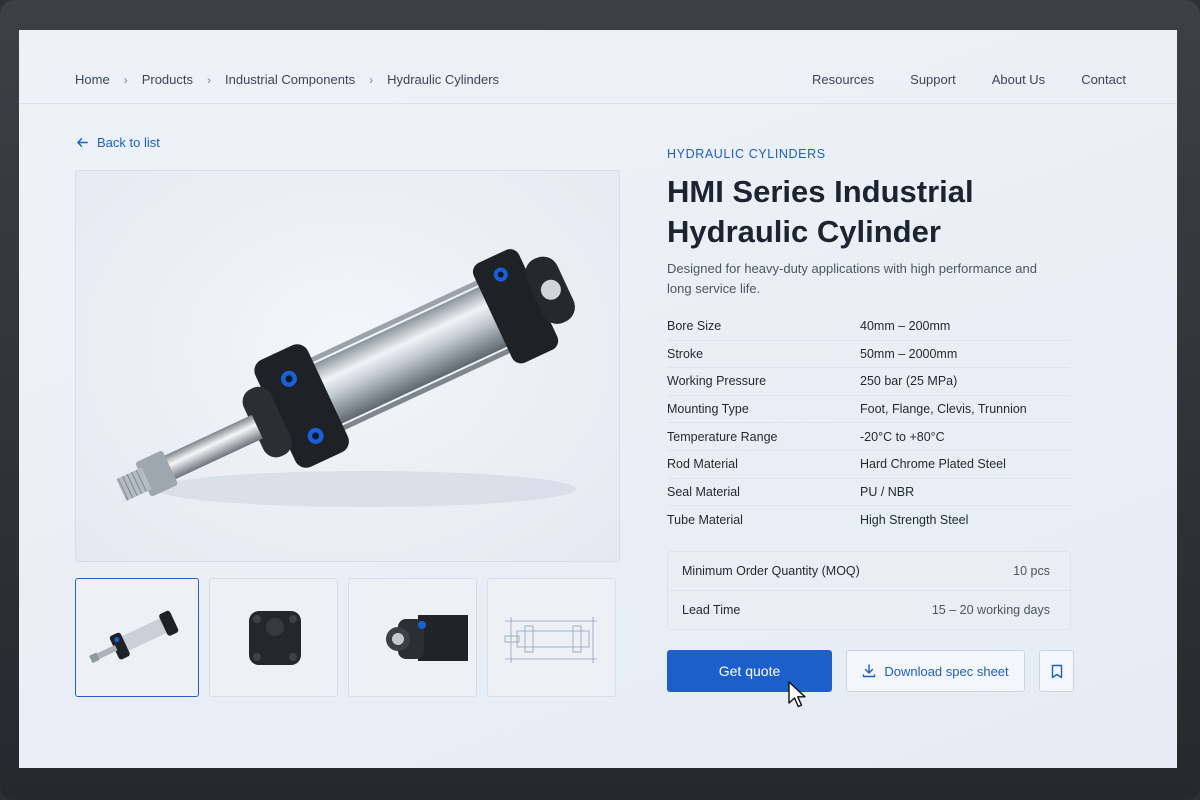 The image size is (1200, 800). What do you see at coordinates (933, 79) in the screenshot?
I see `nav-support: Support` at bounding box center [933, 79].